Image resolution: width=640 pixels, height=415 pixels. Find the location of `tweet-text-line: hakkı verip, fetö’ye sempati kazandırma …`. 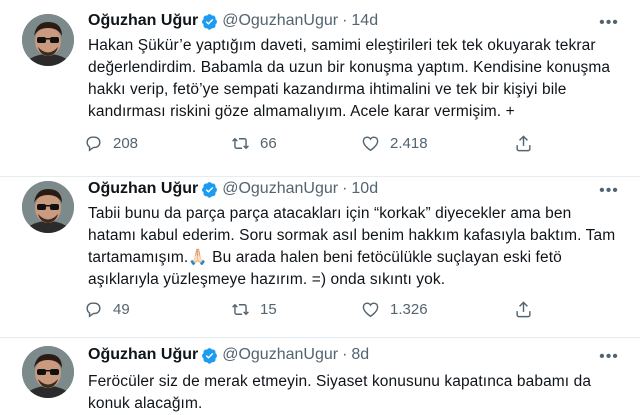

tweet-text-line: hakkı verip, fetö’ye sempati kazandırma … is located at coordinates (327, 89).